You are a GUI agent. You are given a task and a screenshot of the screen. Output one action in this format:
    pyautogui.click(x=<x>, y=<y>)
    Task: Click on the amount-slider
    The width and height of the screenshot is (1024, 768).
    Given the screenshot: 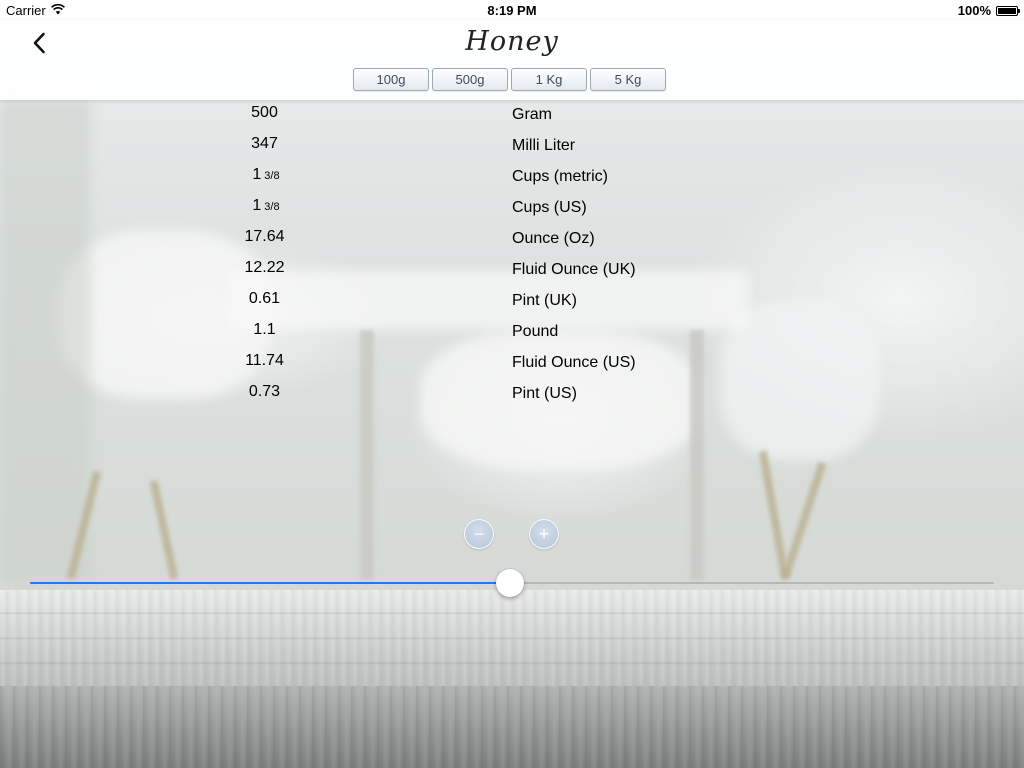 What is the action you would take?
    pyautogui.click(x=512, y=583)
    